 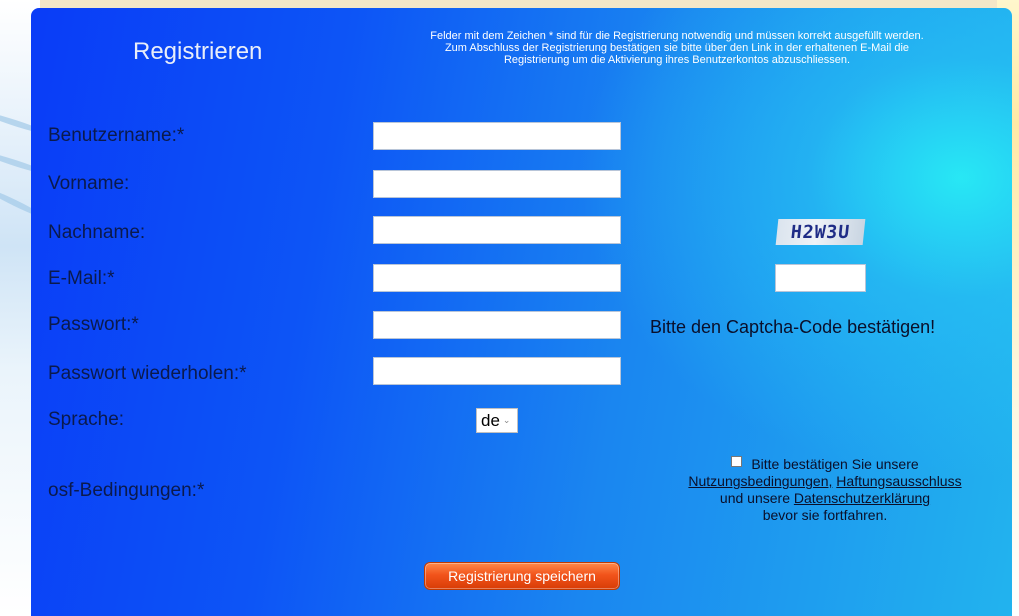 I want to click on captcha-input, so click(x=820, y=278).